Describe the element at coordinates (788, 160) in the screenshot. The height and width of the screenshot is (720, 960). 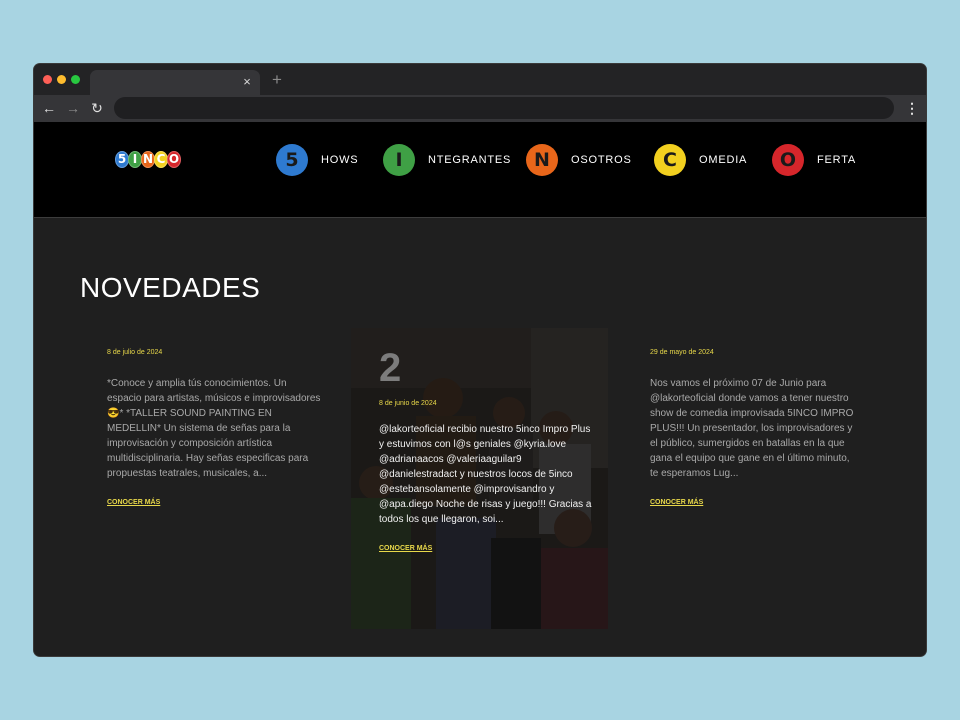
I see `nav-letter-badge: O` at that location.